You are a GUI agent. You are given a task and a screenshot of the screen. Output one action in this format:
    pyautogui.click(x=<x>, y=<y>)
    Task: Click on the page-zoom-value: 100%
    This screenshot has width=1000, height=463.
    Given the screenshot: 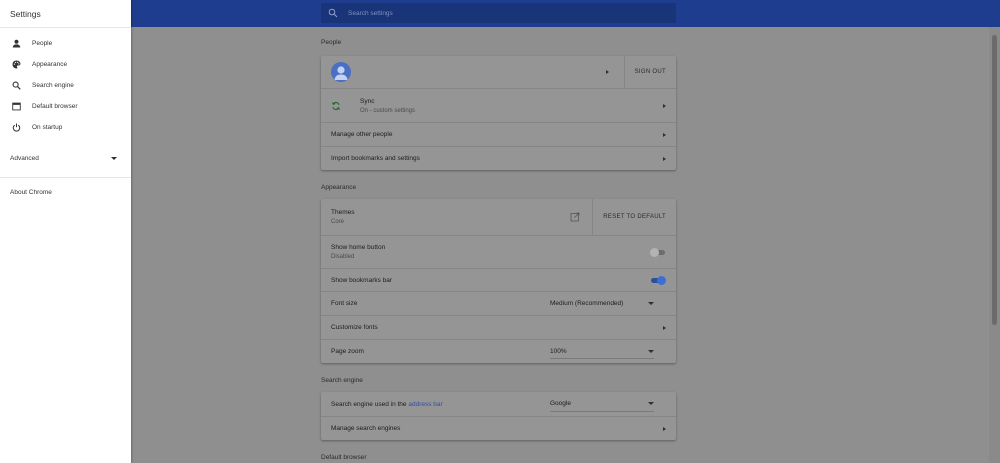 What is the action you would take?
    pyautogui.click(x=558, y=351)
    